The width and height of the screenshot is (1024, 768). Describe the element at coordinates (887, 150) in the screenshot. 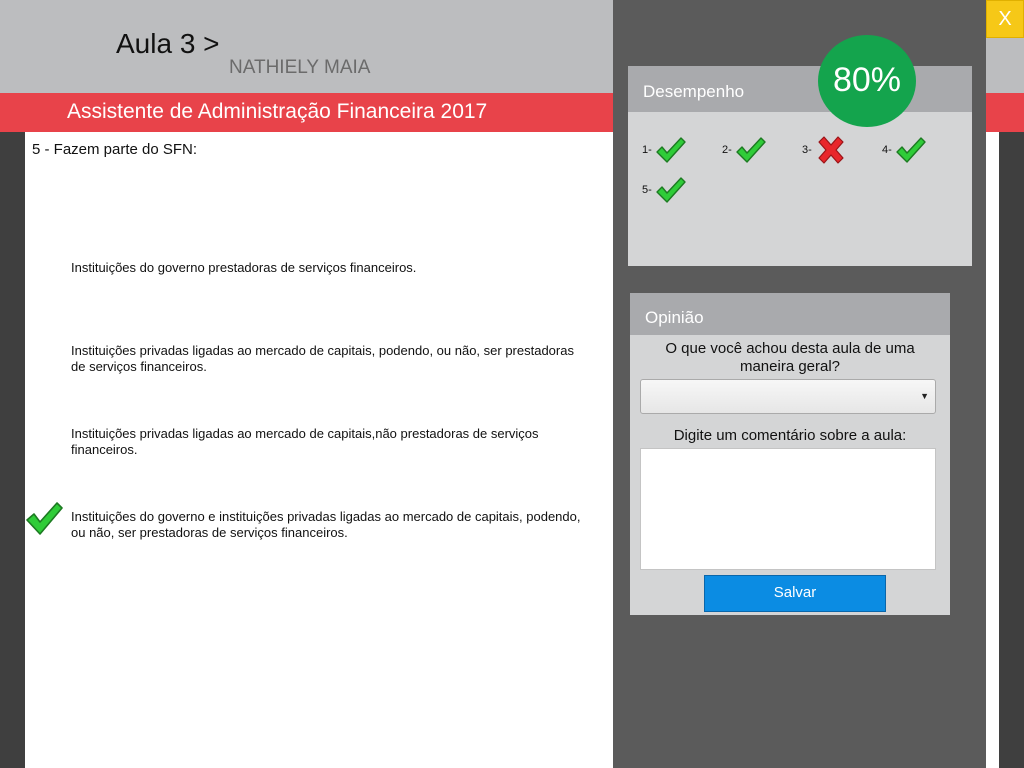

I see `performance-item-label: 4-` at that location.